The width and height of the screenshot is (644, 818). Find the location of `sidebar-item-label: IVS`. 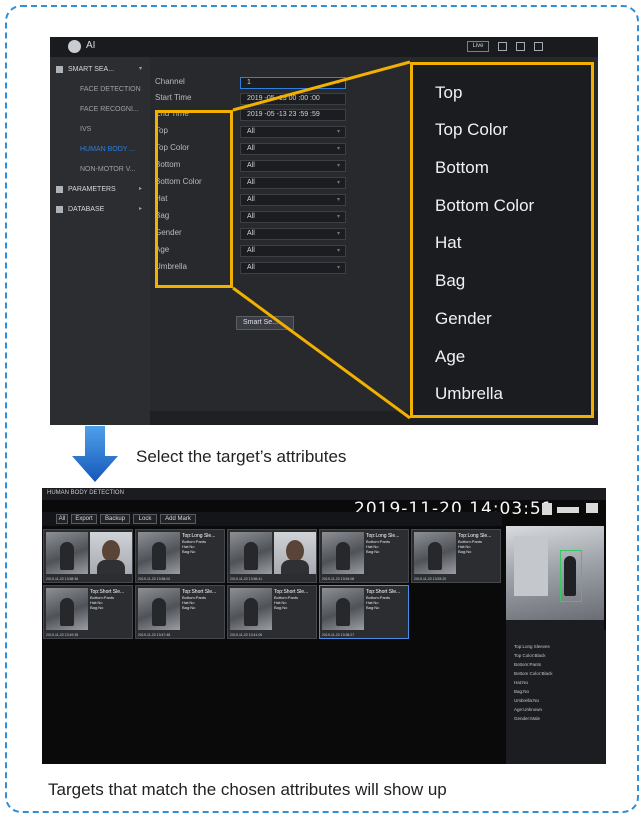

sidebar-item-label: IVS is located at coordinates (86, 129).